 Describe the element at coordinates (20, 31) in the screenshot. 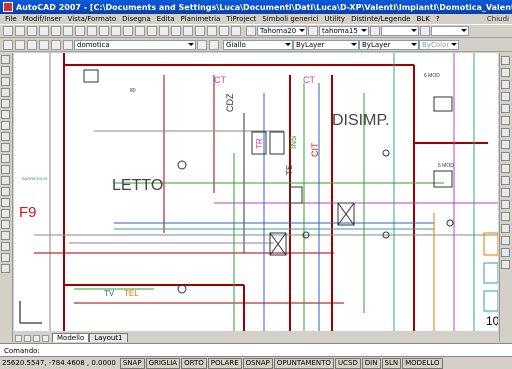

I see `open-icon` at that location.